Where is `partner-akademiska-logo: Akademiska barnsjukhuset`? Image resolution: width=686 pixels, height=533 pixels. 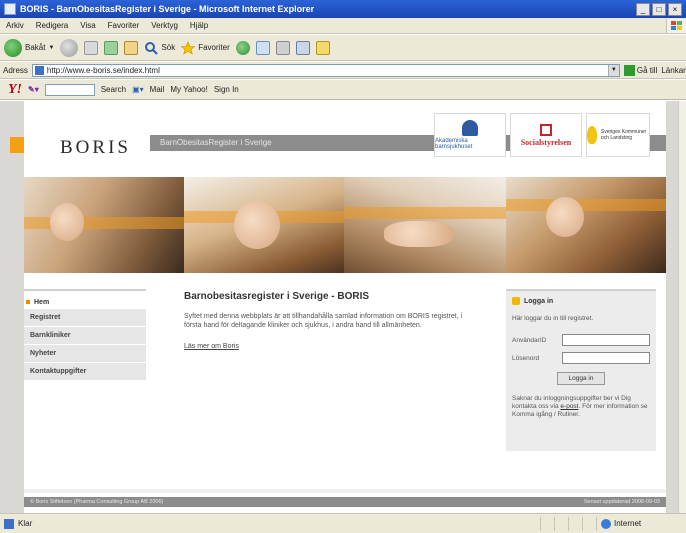
partner-akademiska-logo: Akademiska barnsjukhuset is located at coordinates (470, 135).